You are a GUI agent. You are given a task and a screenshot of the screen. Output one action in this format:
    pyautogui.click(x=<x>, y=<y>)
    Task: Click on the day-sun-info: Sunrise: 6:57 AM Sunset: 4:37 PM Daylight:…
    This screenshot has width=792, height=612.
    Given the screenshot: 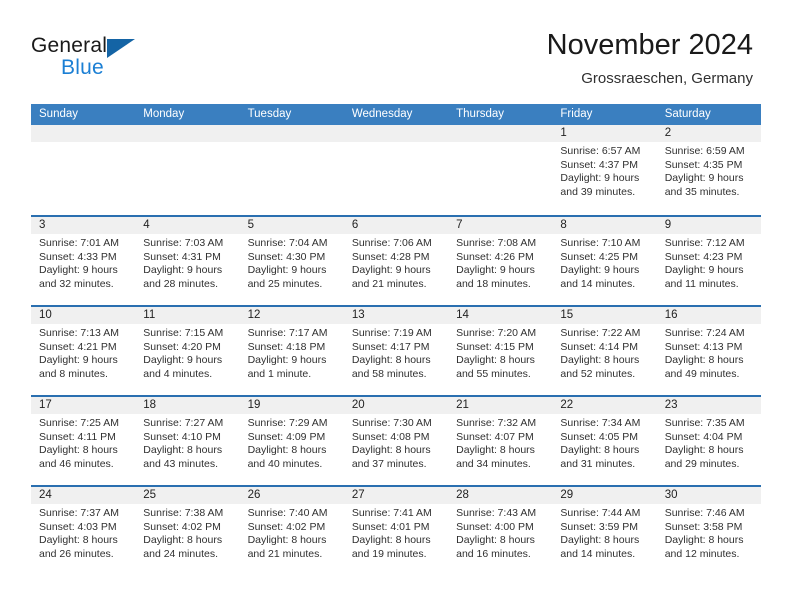 What is the action you would take?
    pyautogui.click(x=604, y=170)
    